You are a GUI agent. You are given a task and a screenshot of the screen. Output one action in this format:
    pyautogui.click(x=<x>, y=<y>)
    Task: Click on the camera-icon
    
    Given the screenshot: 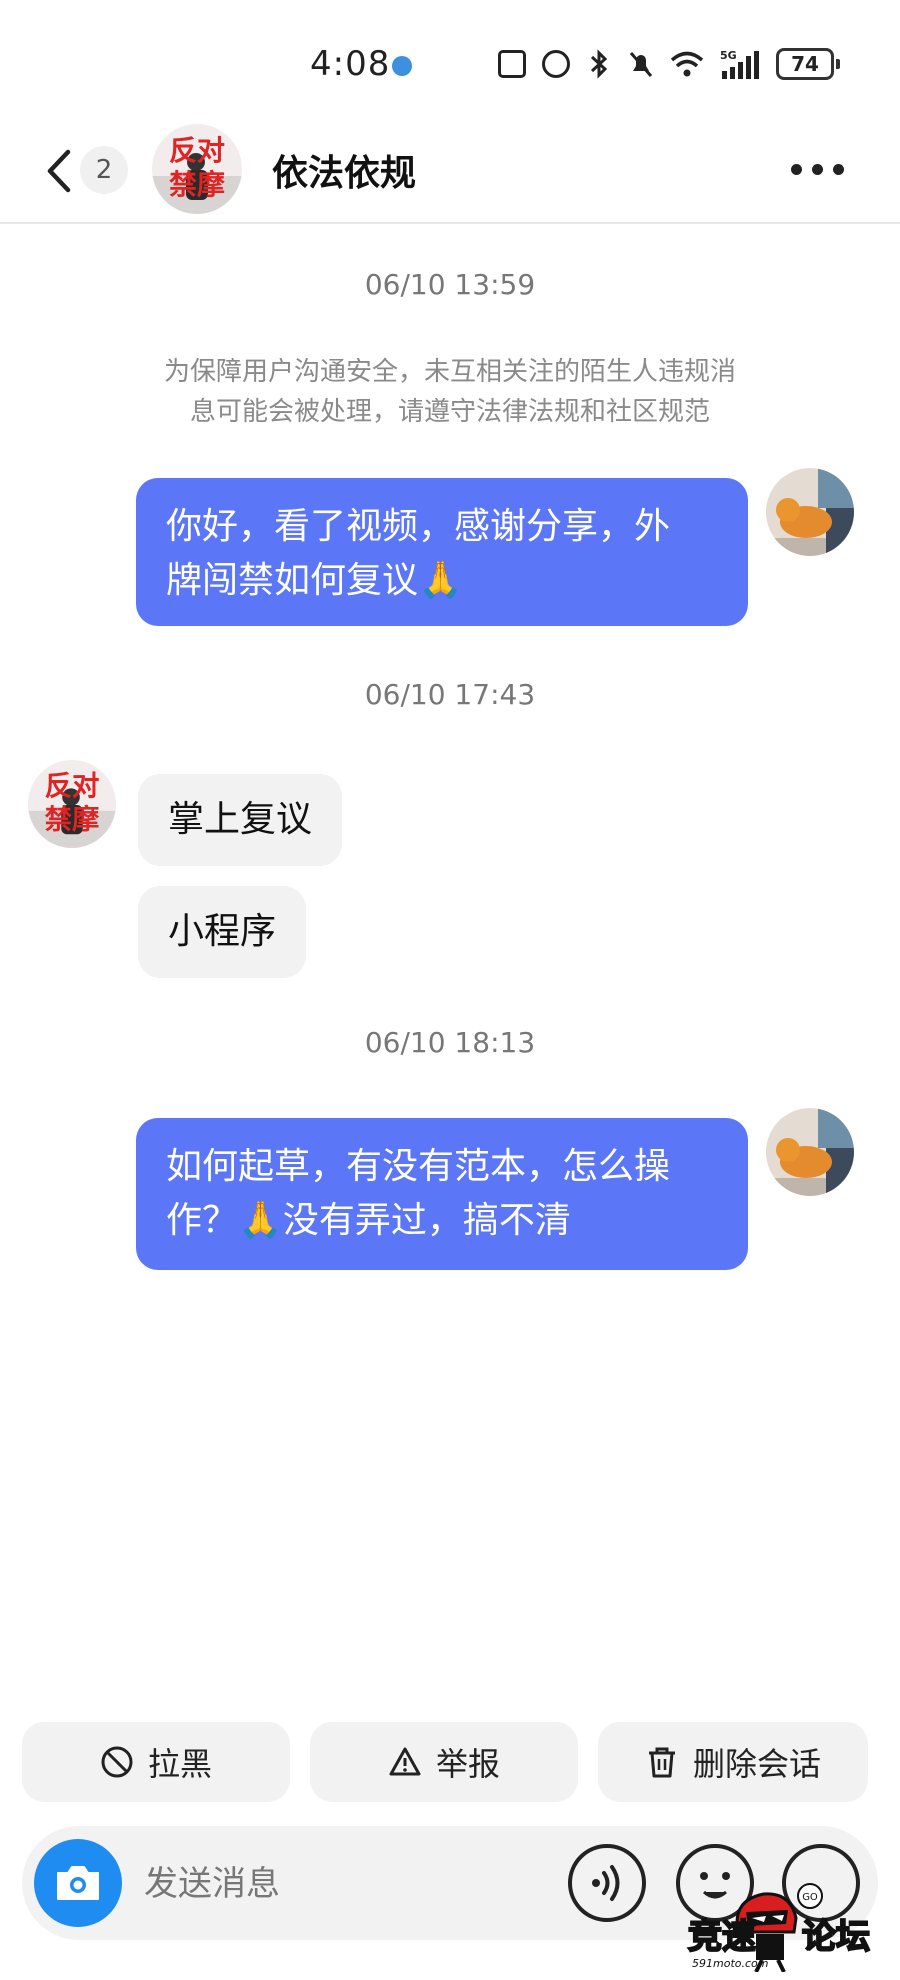 What is the action you would take?
    pyautogui.click(x=78, y=1883)
    